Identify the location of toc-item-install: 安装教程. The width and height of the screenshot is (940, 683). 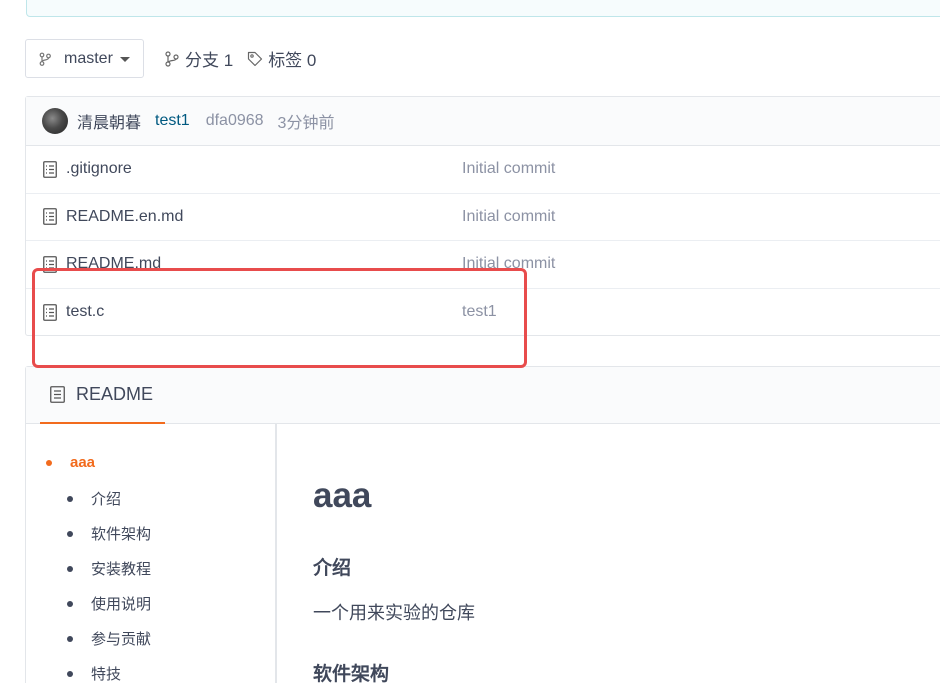
(109, 568).